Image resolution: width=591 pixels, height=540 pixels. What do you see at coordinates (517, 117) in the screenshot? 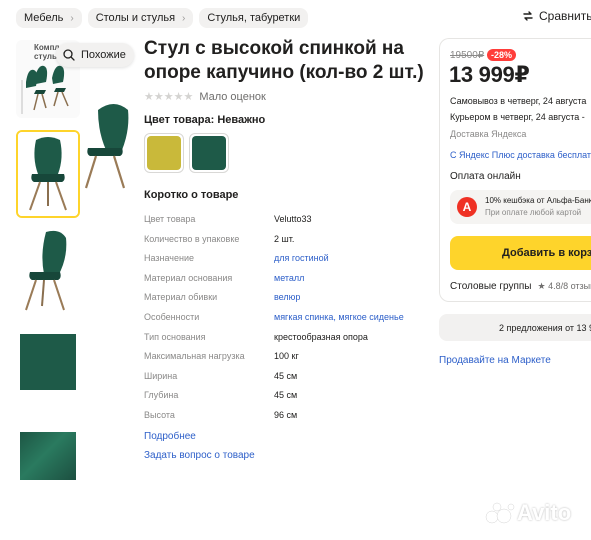
I see `courier-info: Курьером в четверг, 24 августа -` at bounding box center [517, 117].